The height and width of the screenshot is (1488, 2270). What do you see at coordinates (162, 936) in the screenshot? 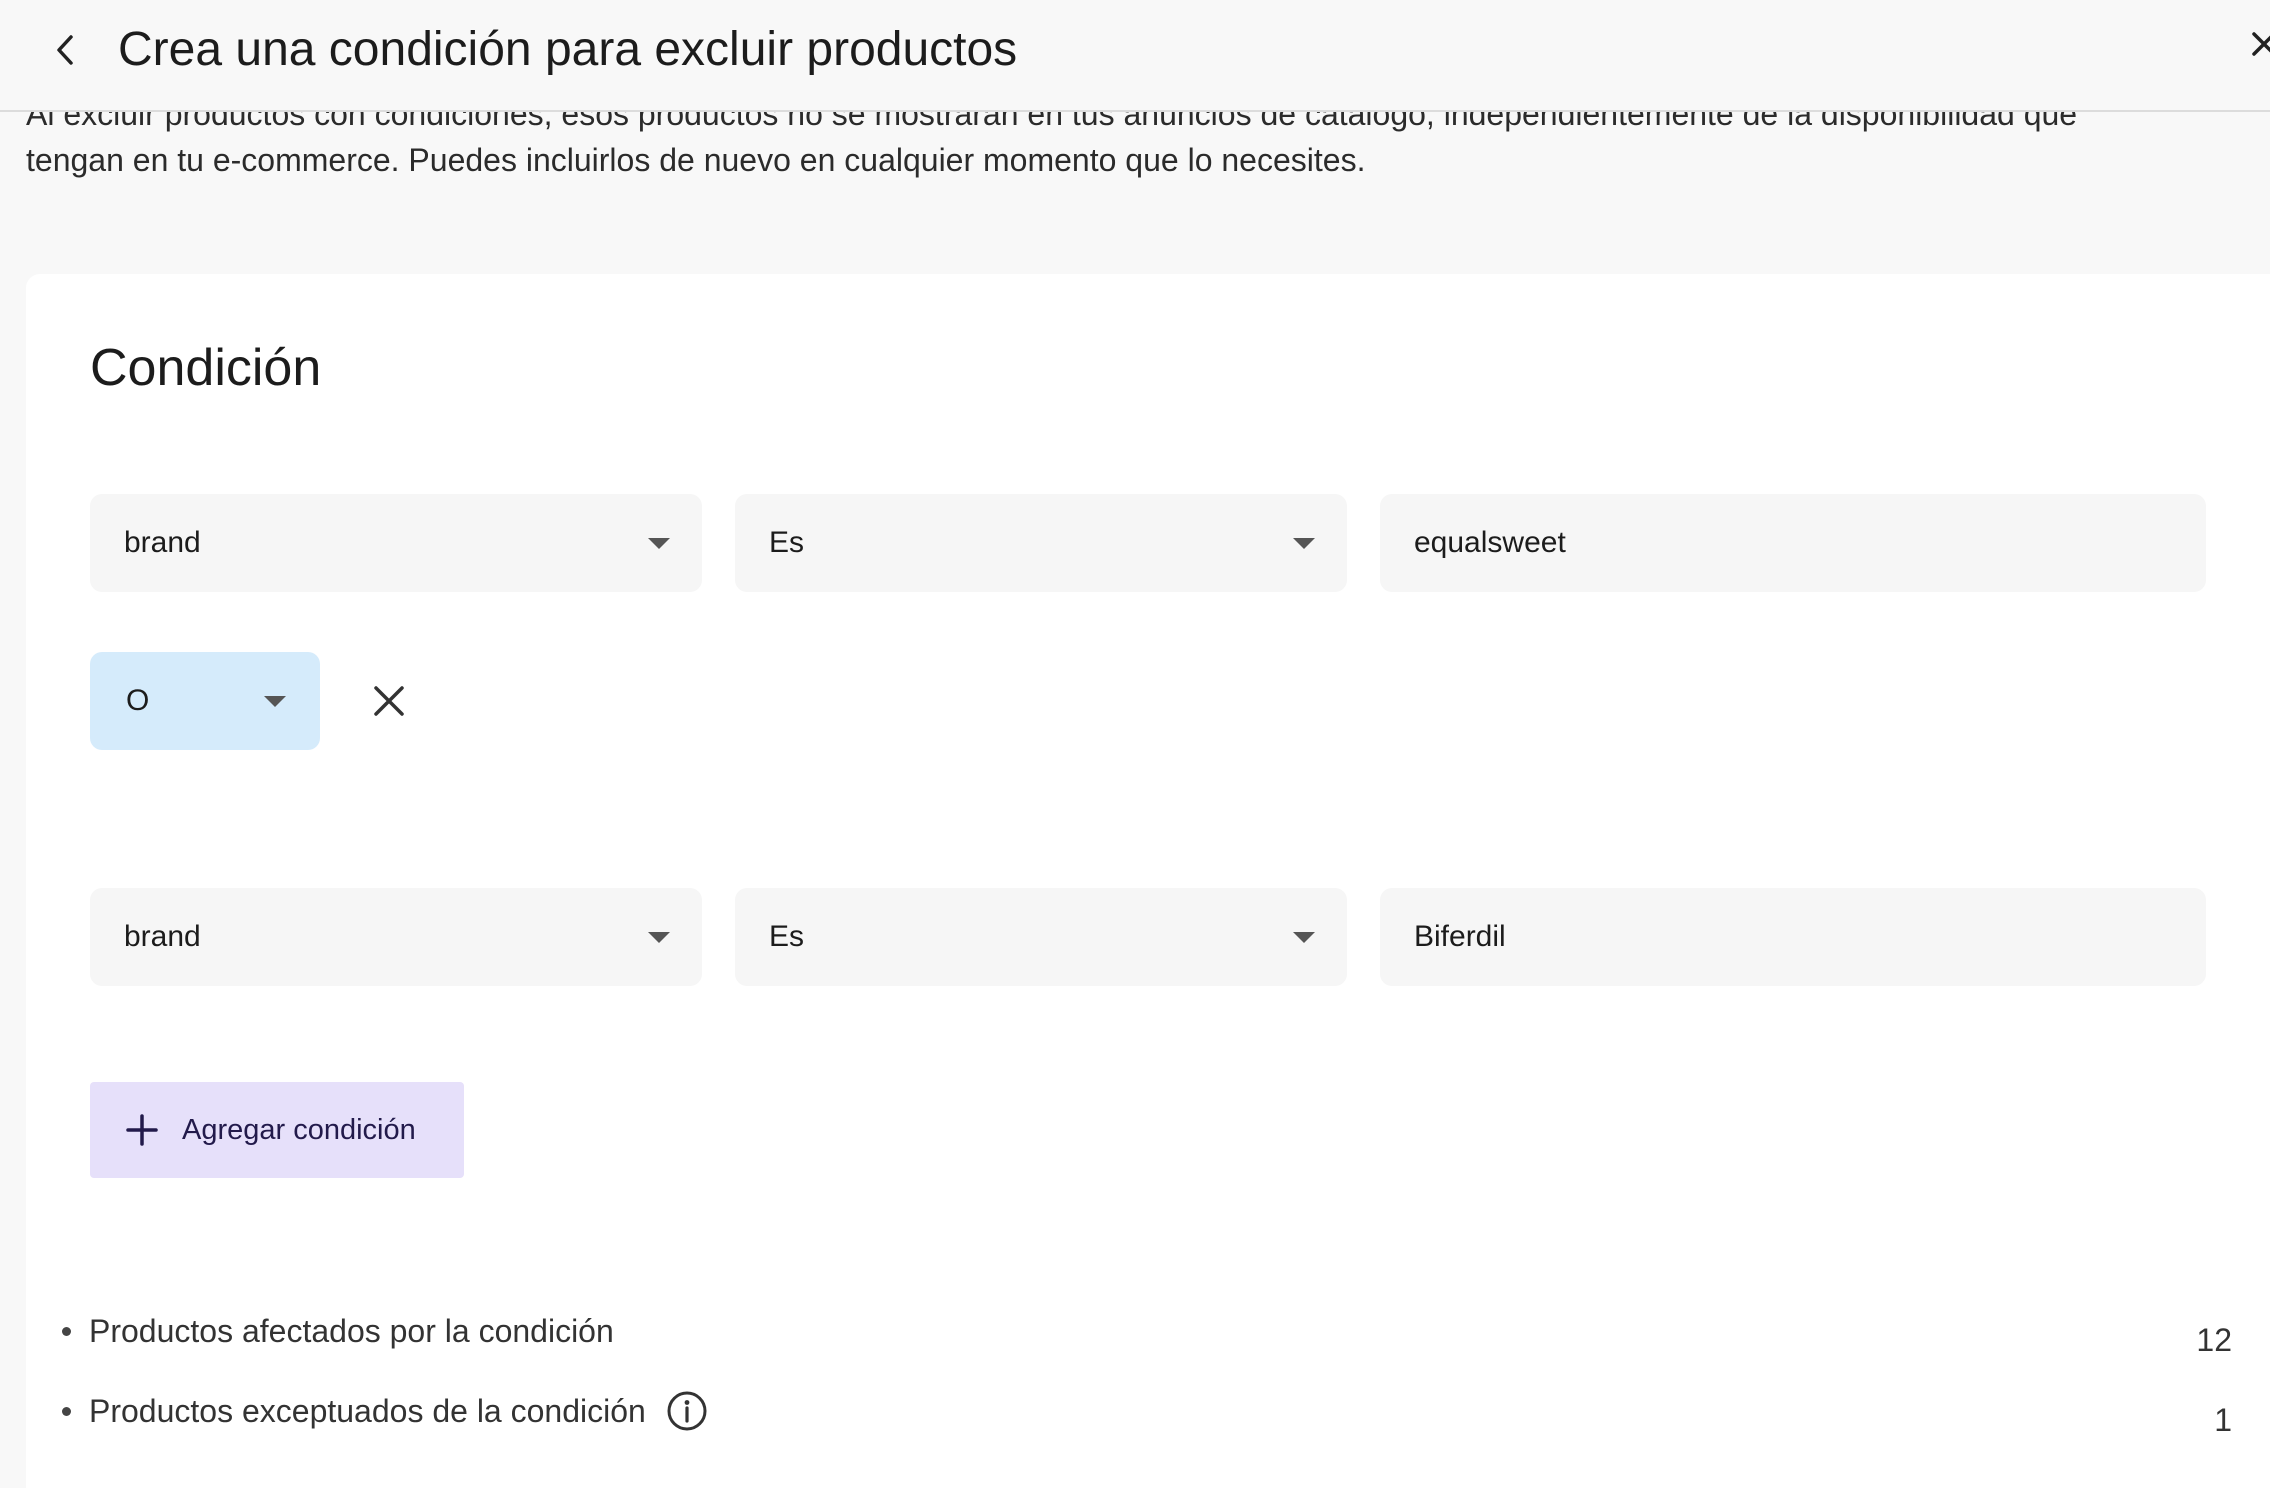
I see `field-select-2-value: brand` at bounding box center [162, 936].